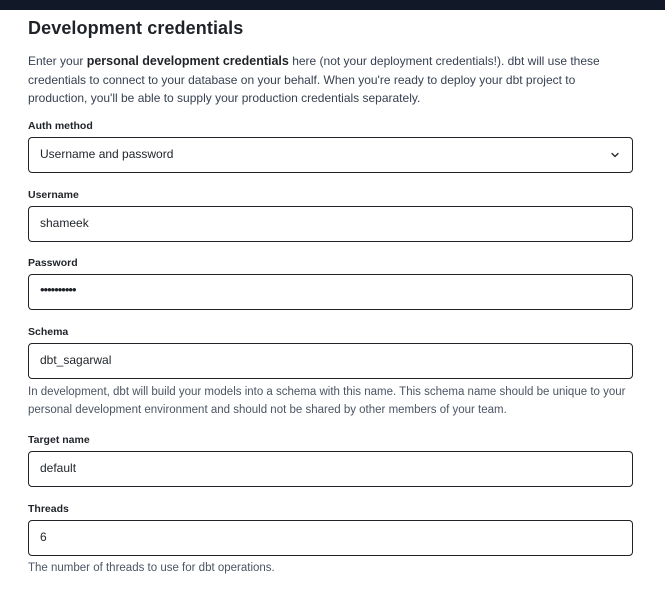 The height and width of the screenshot is (599, 665). Describe the element at coordinates (48, 509) in the screenshot. I see `threads-label: Threads` at that location.